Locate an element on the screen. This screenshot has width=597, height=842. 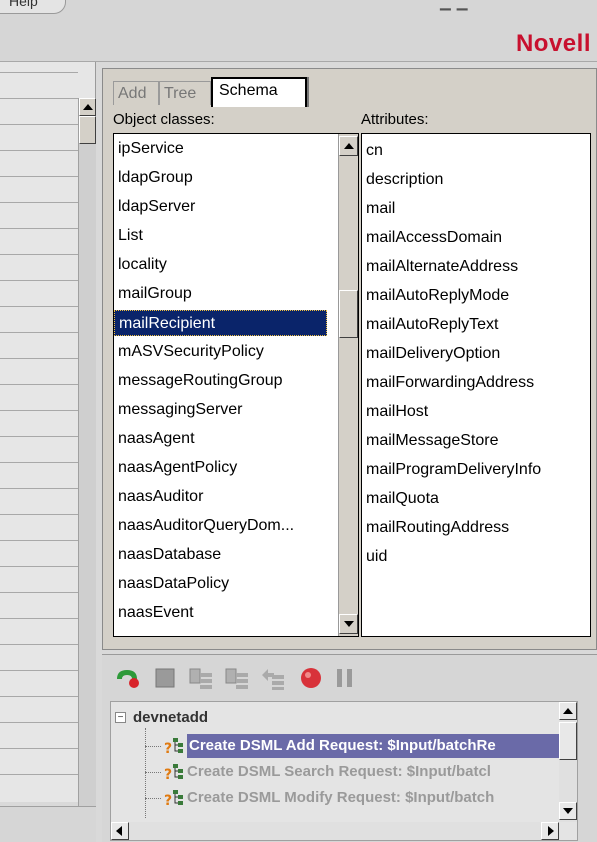
tree-item-label: Create DSML Search Request: $Input/batcl is located at coordinates (339, 772).